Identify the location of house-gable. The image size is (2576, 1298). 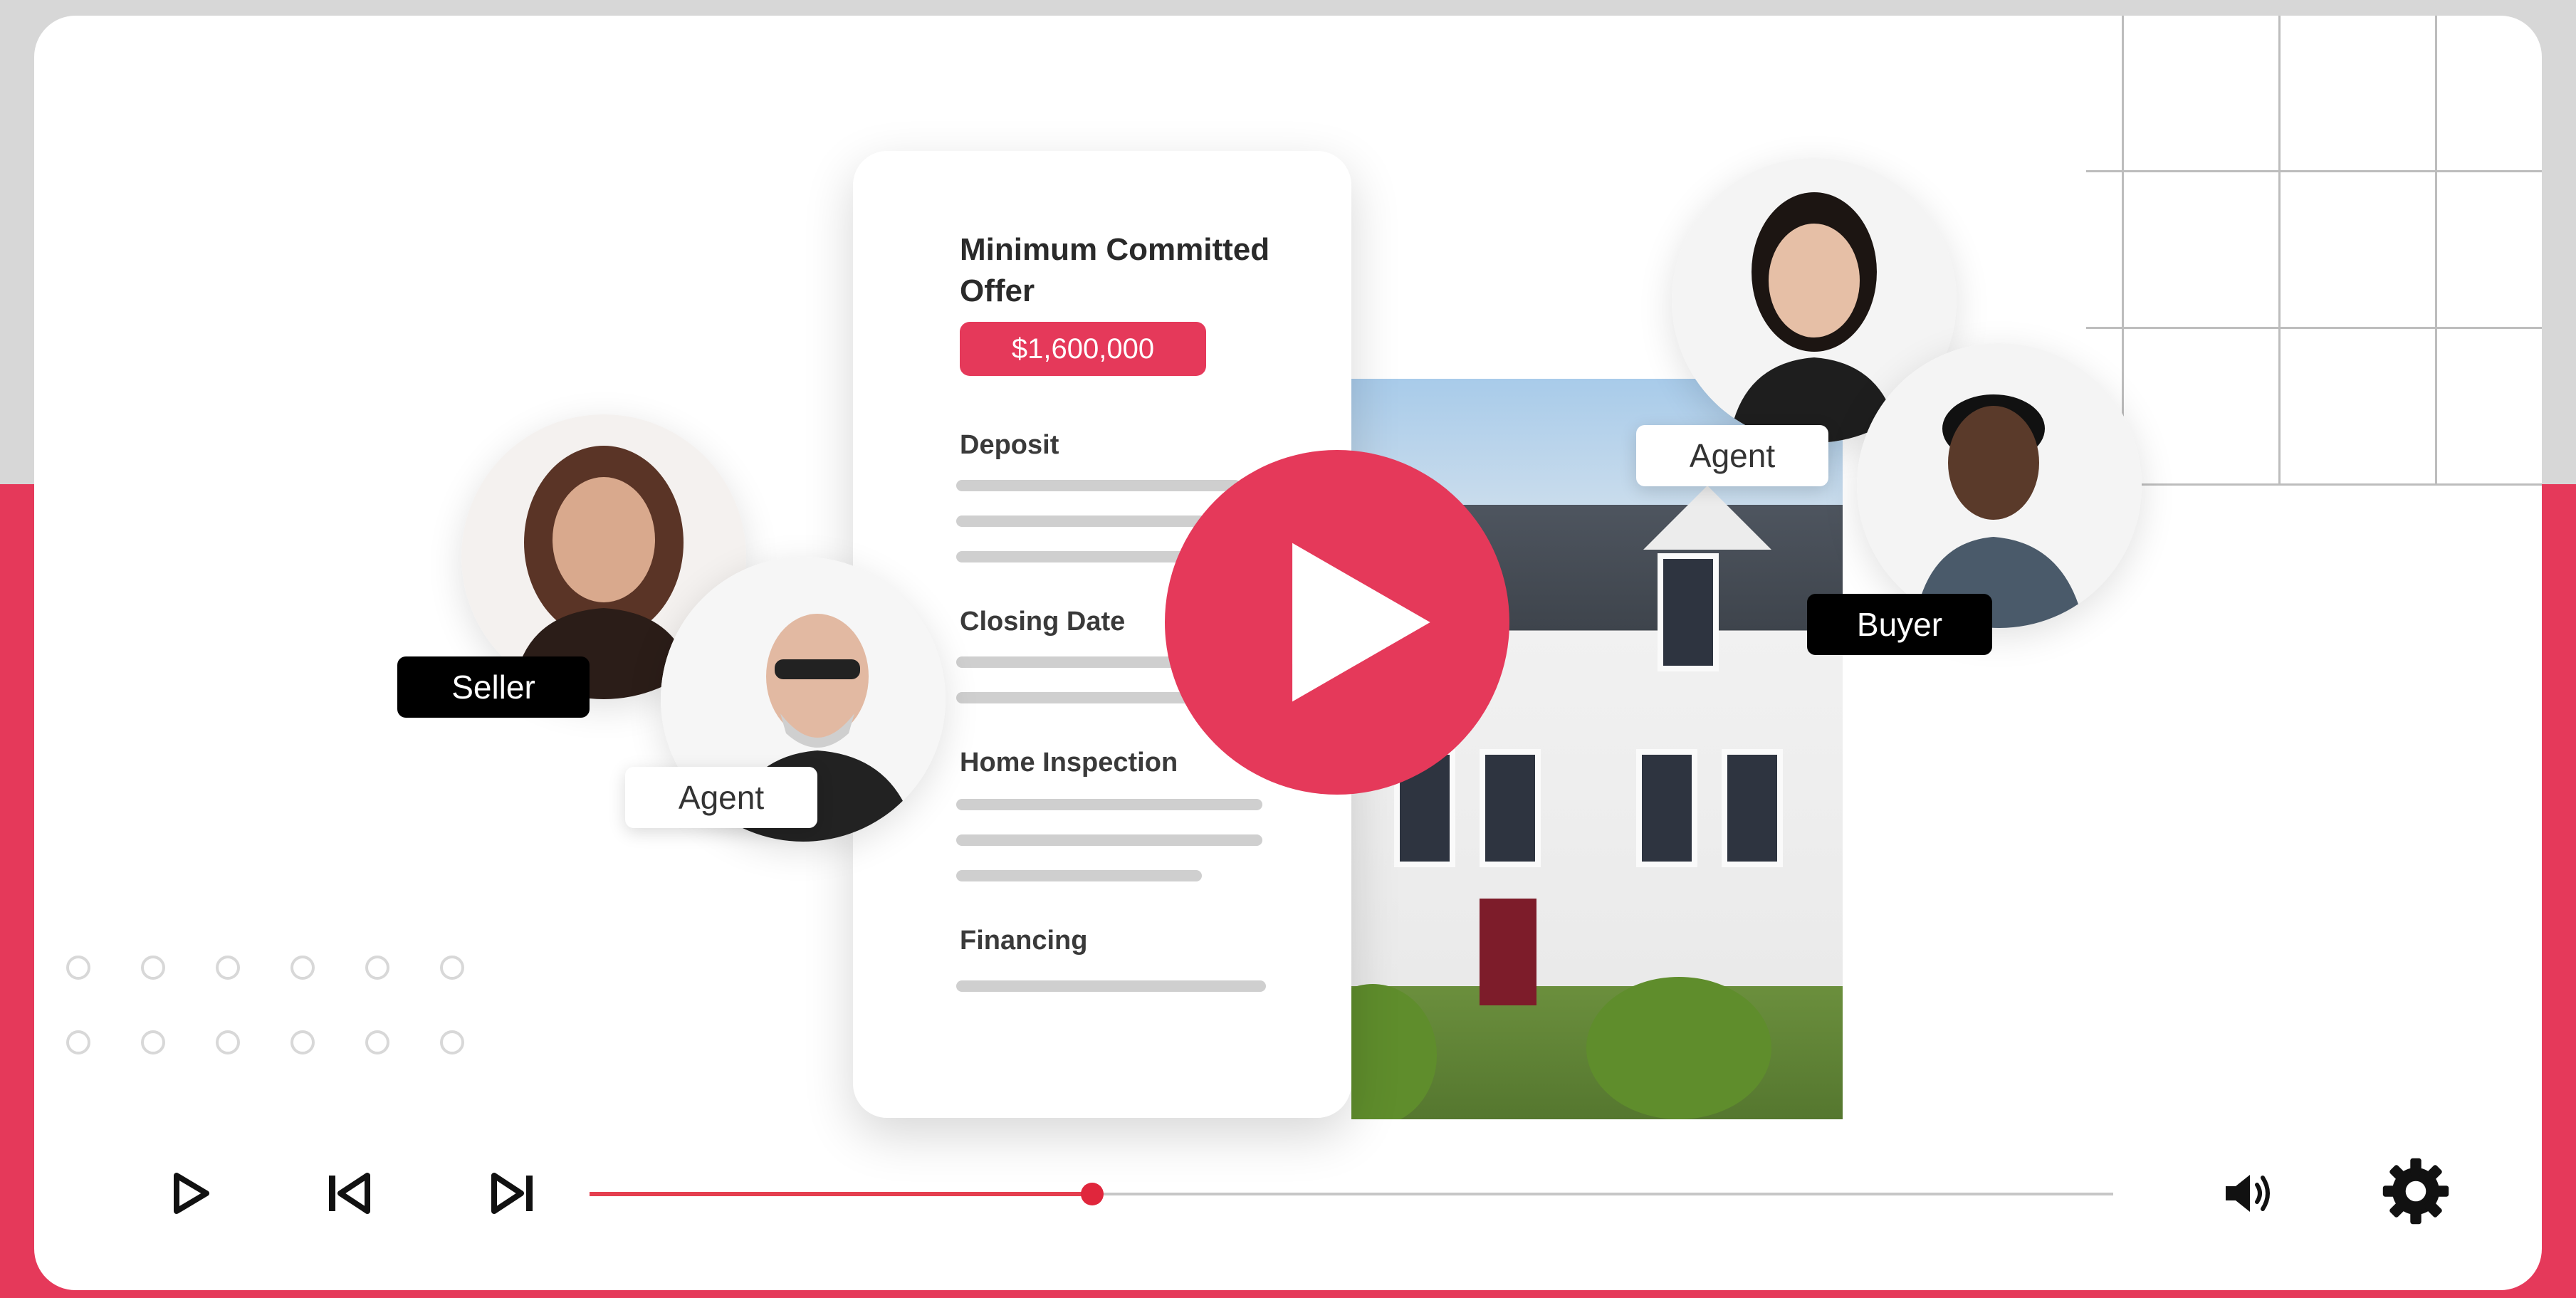
(1707, 518).